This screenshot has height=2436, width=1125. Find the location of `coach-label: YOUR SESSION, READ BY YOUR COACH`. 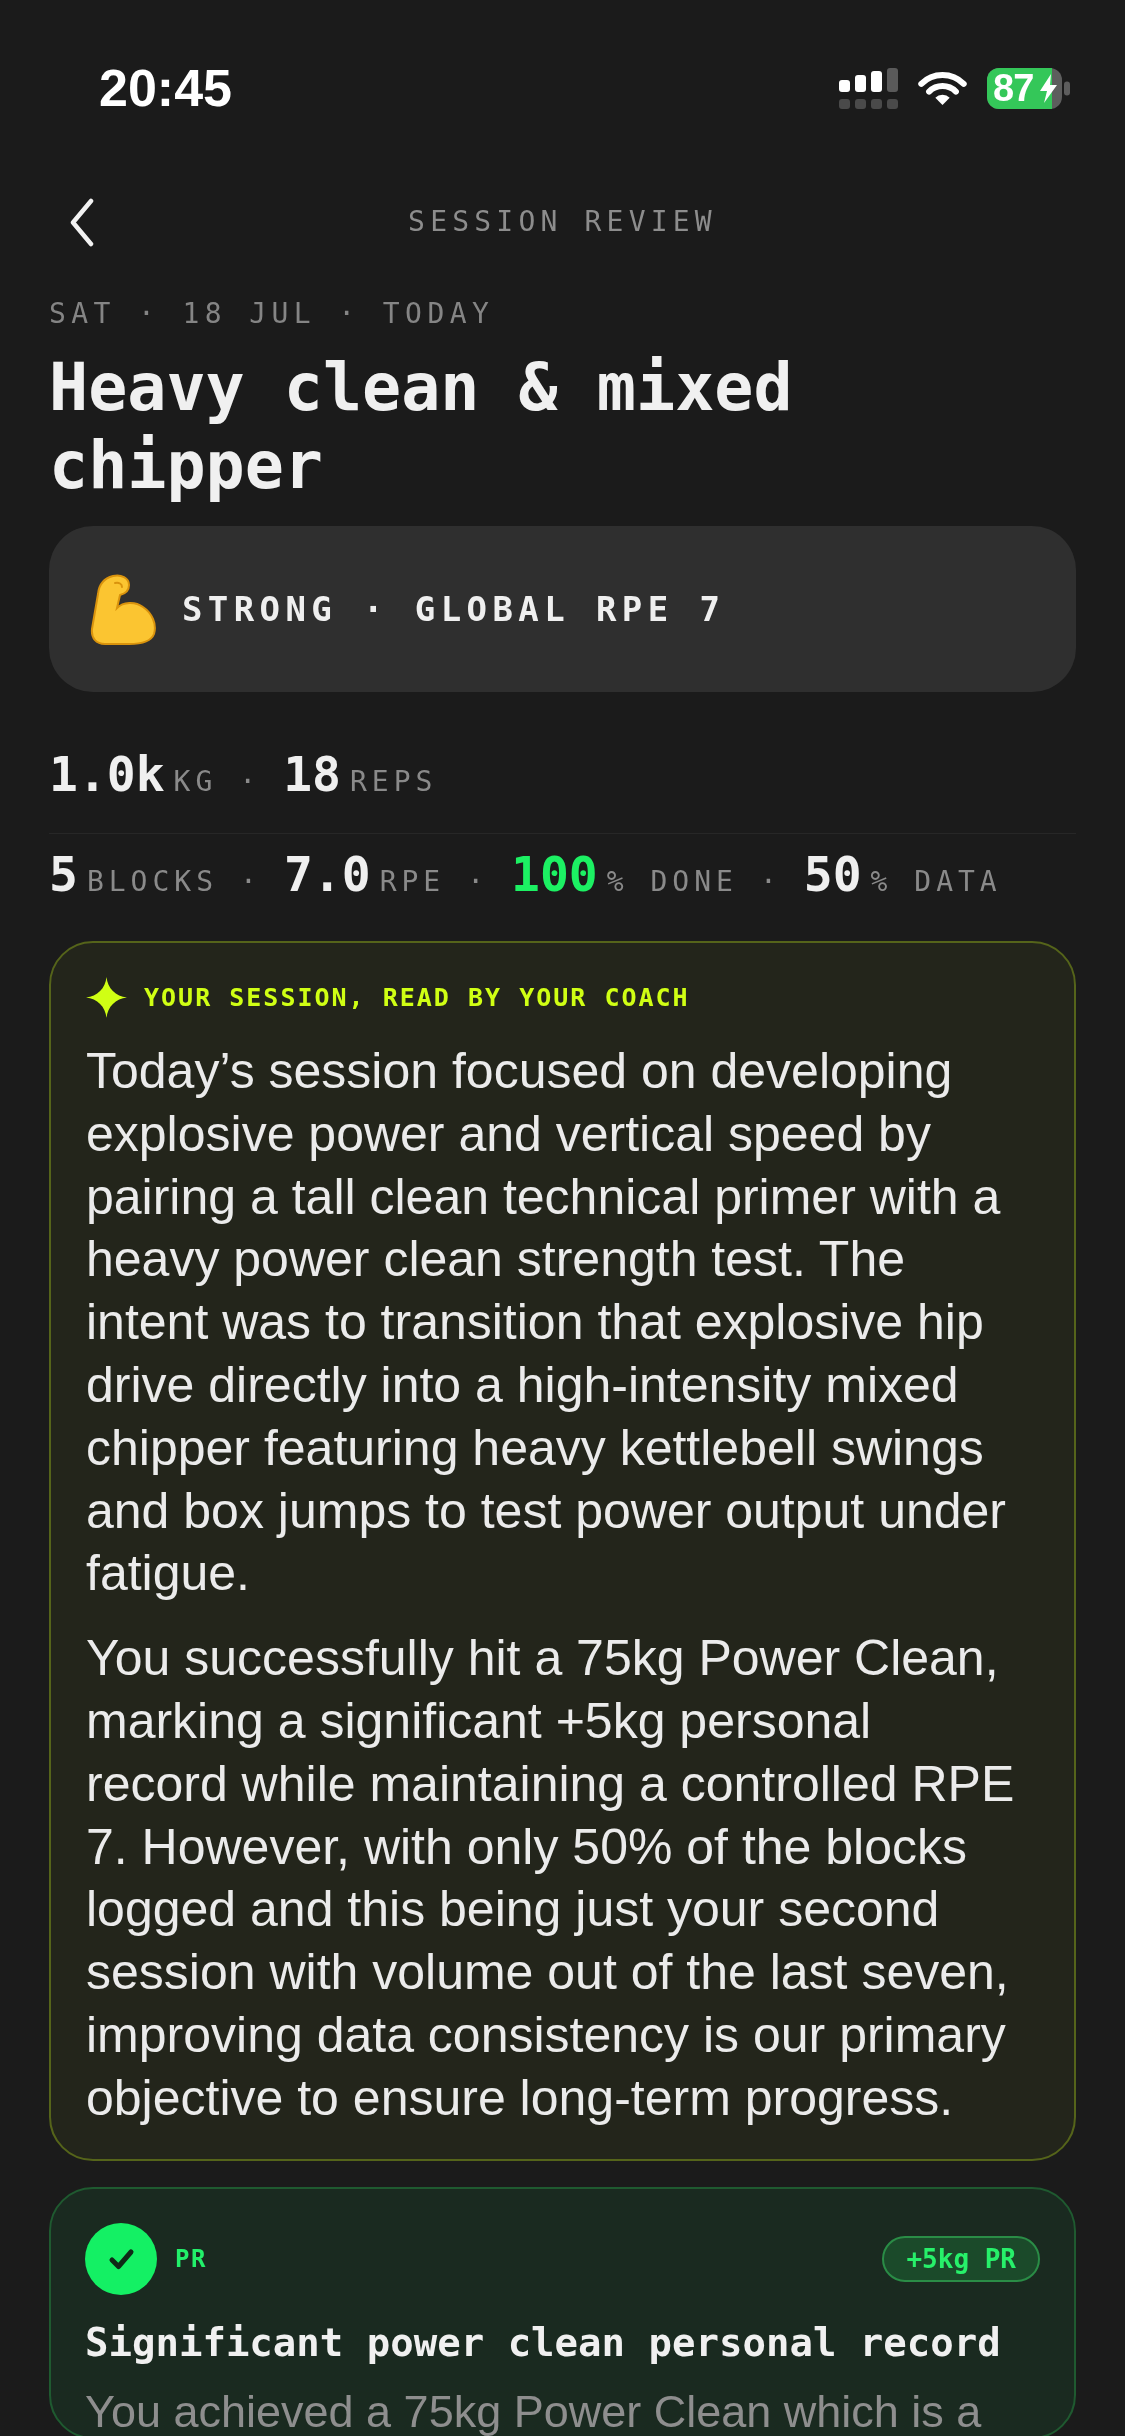

coach-label: YOUR SESSION, READ BY YOUR COACH is located at coordinates (417, 997).